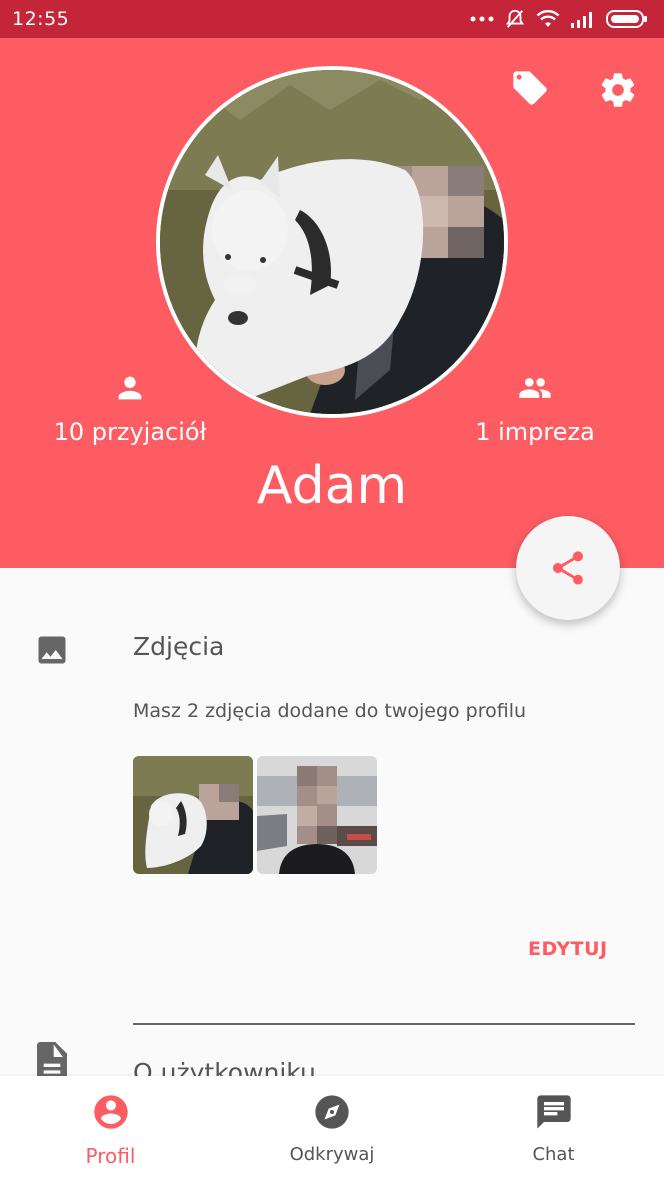 The width and height of the screenshot is (664, 1180). What do you see at coordinates (332, 486) in the screenshot?
I see `profile-name: Adam` at bounding box center [332, 486].